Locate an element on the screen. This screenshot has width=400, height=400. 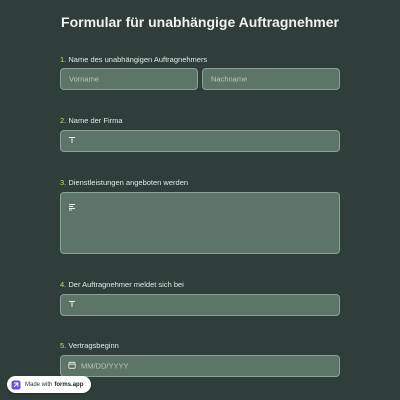
first-name-input: Vorname is located at coordinates (129, 79).